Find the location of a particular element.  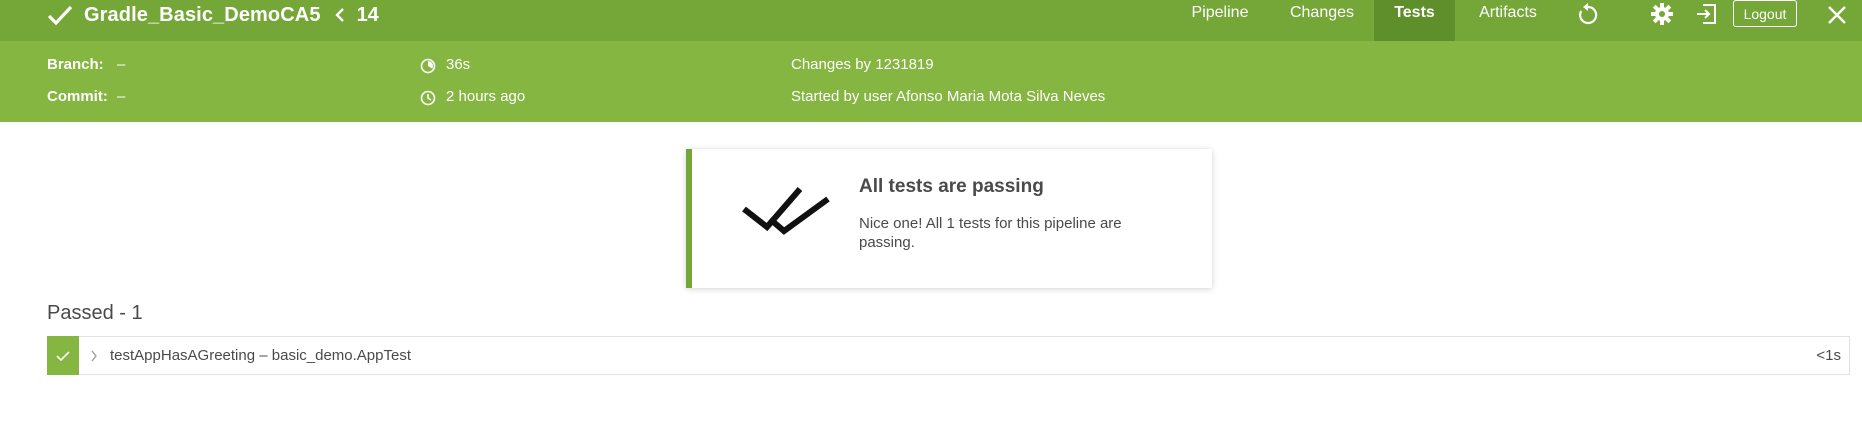

commit-value: – is located at coordinates (121, 96).